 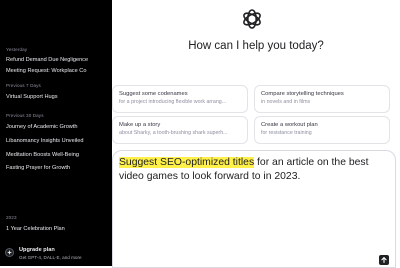 What do you see at coordinates (56, 127) in the screenshot?
I see `sidebar-item-academic-growth: Journey of Academic Growth` at bounding box center [56, 127].